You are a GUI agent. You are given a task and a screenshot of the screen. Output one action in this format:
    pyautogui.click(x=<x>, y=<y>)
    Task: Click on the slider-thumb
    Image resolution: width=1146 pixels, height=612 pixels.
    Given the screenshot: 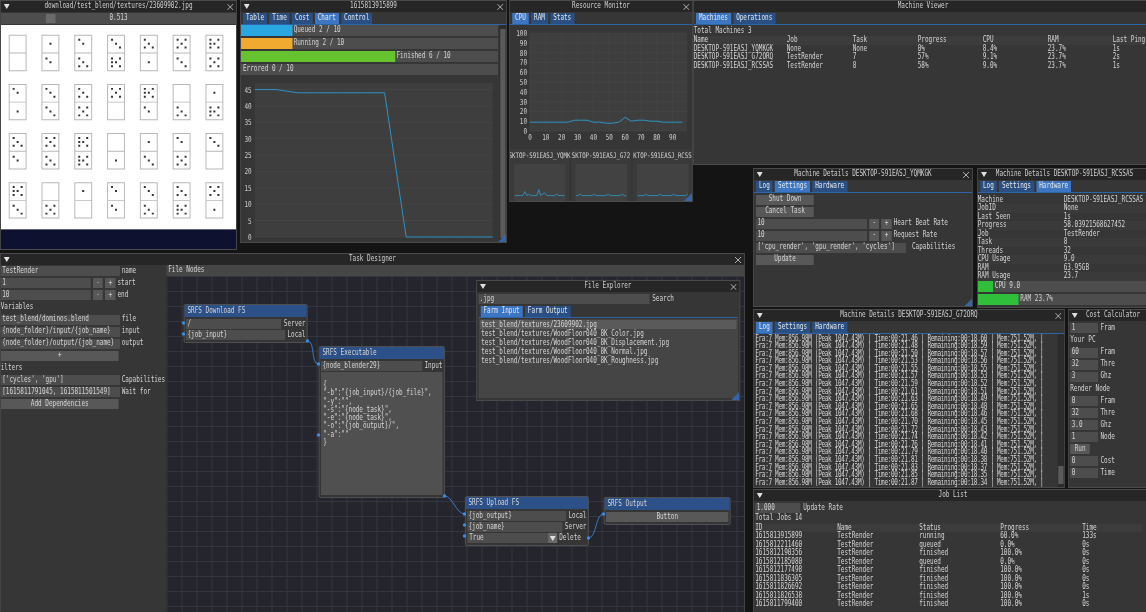 What is the action you would take?
    pyautogui.click(x=50, y=18)
    